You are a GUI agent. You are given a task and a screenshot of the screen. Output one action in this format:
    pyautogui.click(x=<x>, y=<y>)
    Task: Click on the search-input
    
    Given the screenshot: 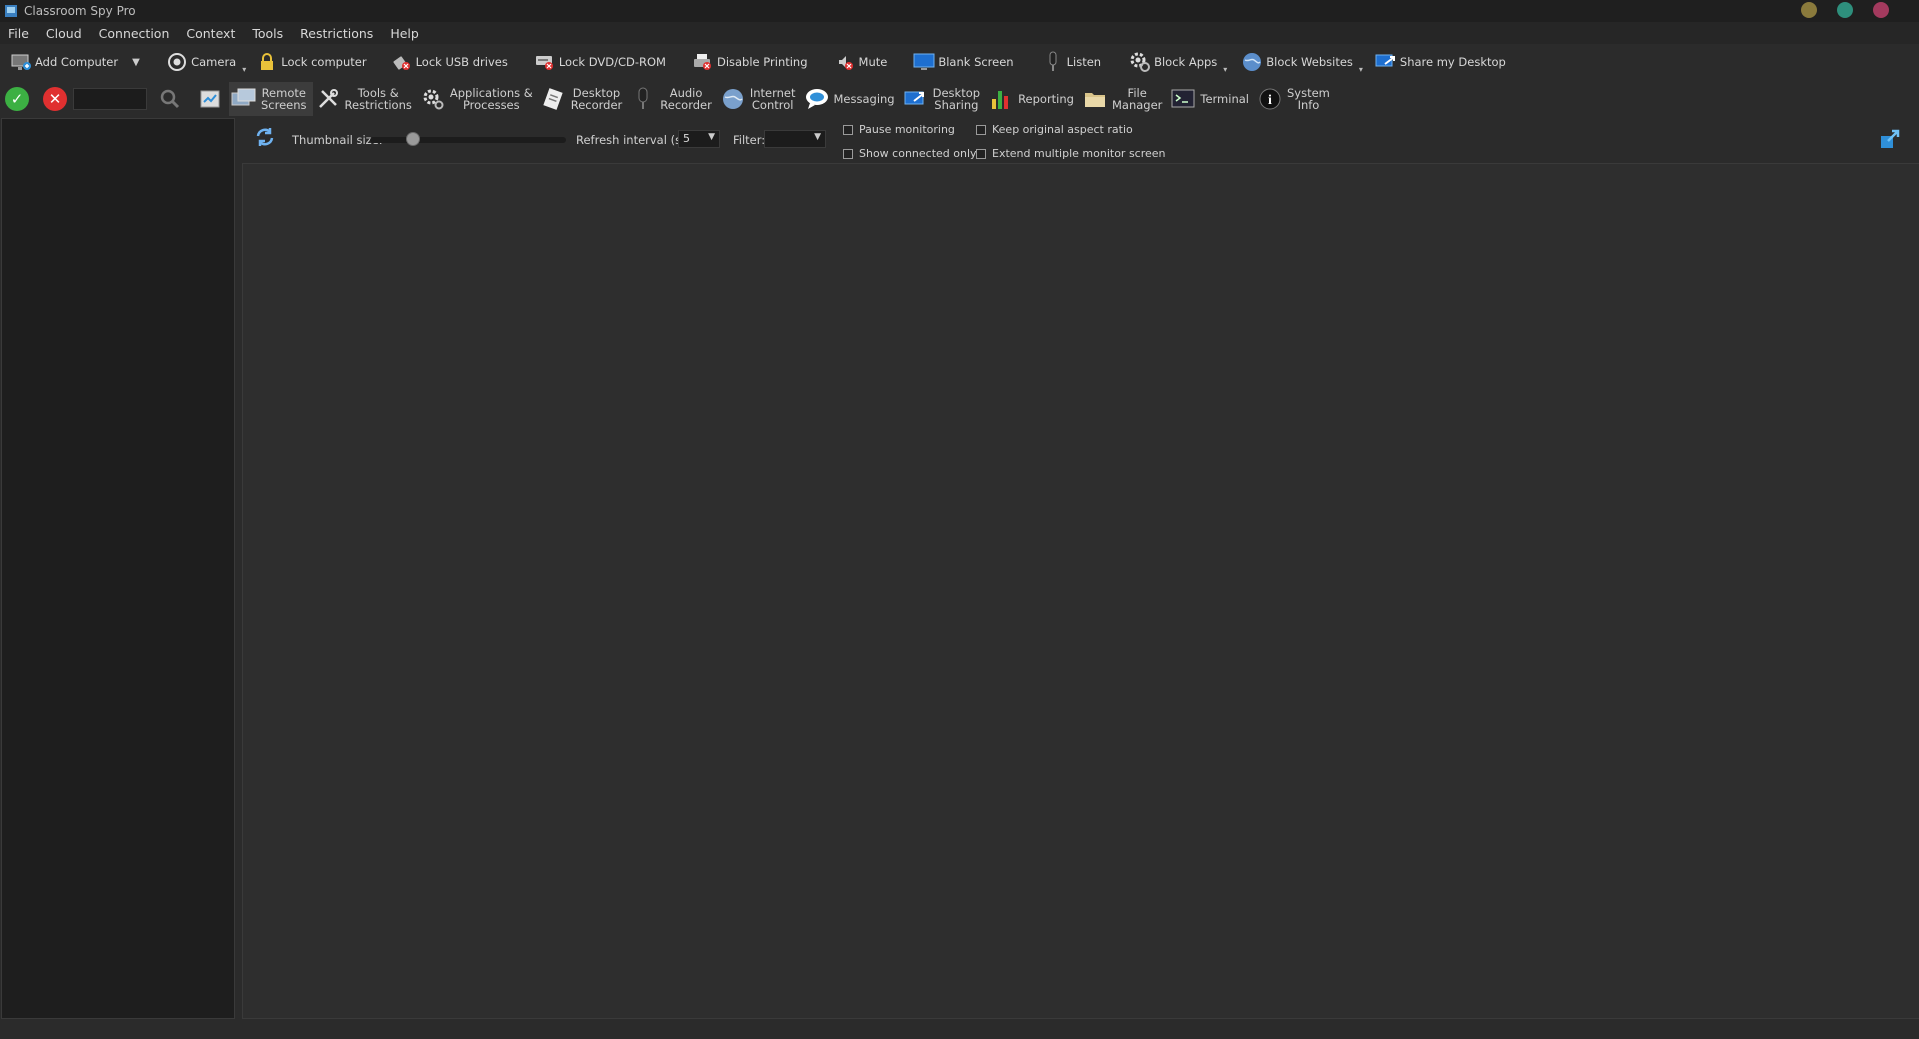 What is the action you would take?
    pyautogui.click(x=110, y=99)
    